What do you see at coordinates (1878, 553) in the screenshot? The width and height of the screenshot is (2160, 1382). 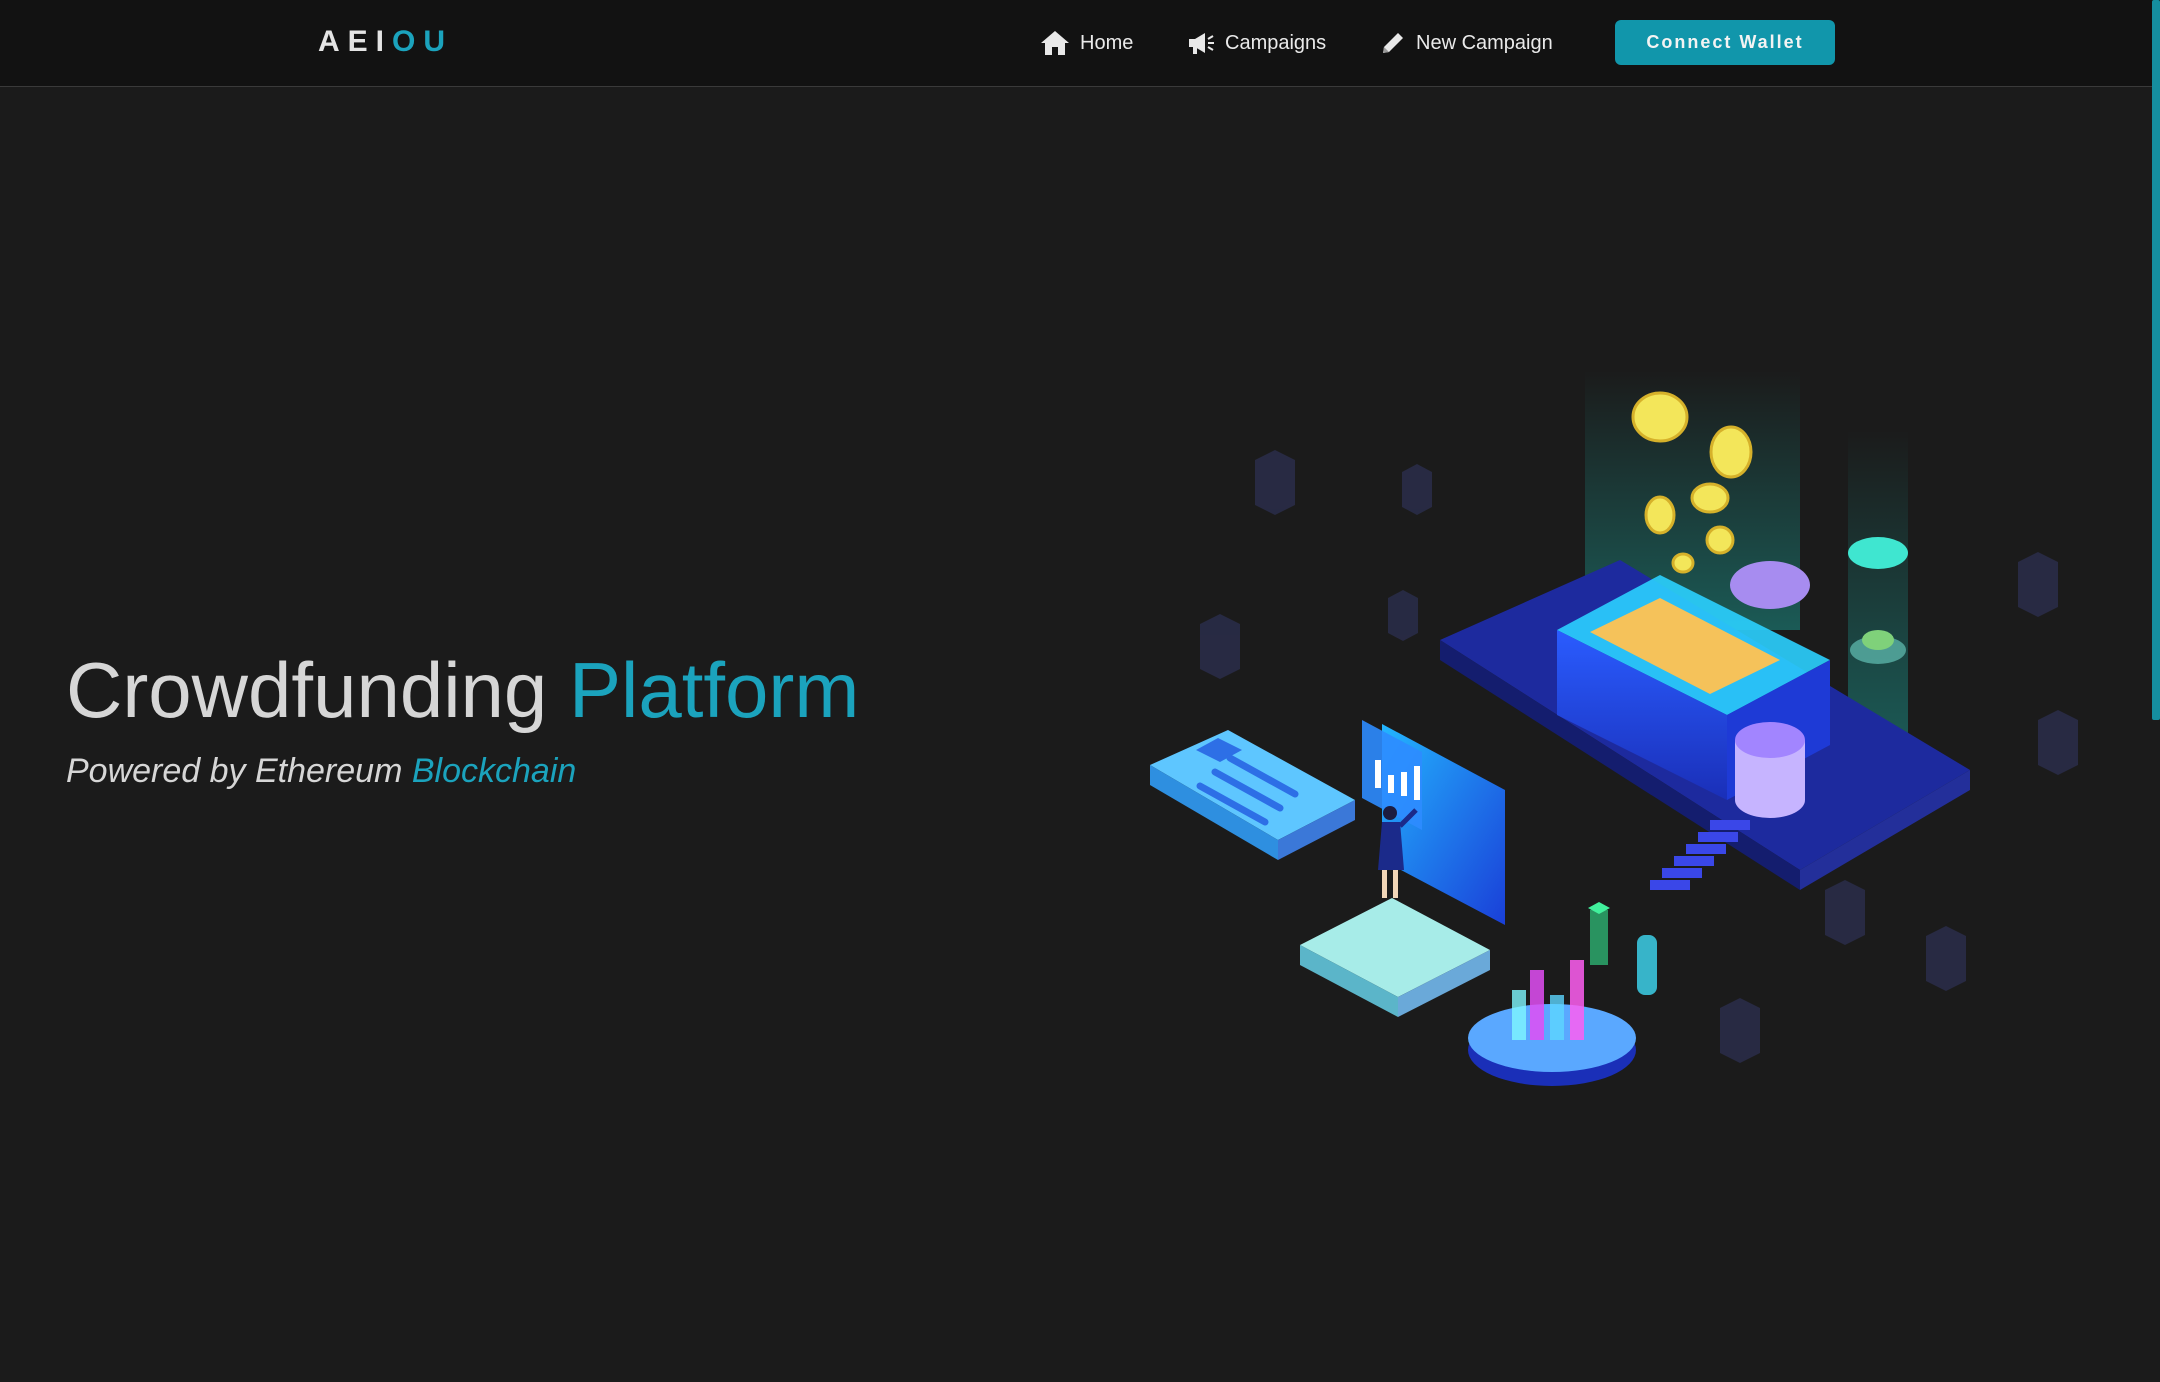 I see `teal-disc` at bounding box center [1878, 553].